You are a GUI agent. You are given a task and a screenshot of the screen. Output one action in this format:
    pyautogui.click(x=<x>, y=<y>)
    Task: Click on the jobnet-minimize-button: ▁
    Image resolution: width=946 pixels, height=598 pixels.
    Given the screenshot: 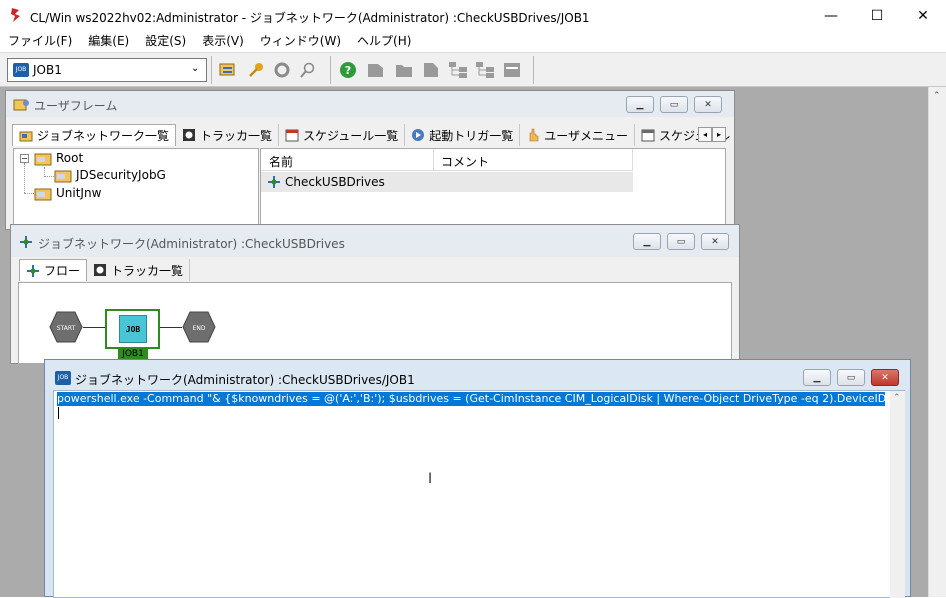 What is the action you would take?
    pyautogui.click(x=647, y=241)
    